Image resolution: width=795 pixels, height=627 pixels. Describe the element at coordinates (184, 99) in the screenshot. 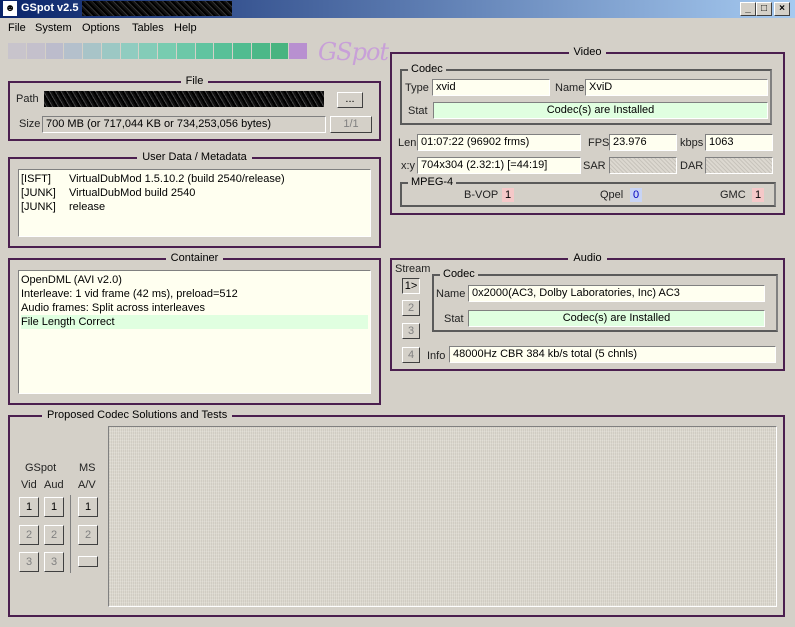

I see `path-field-redacted` at that location.